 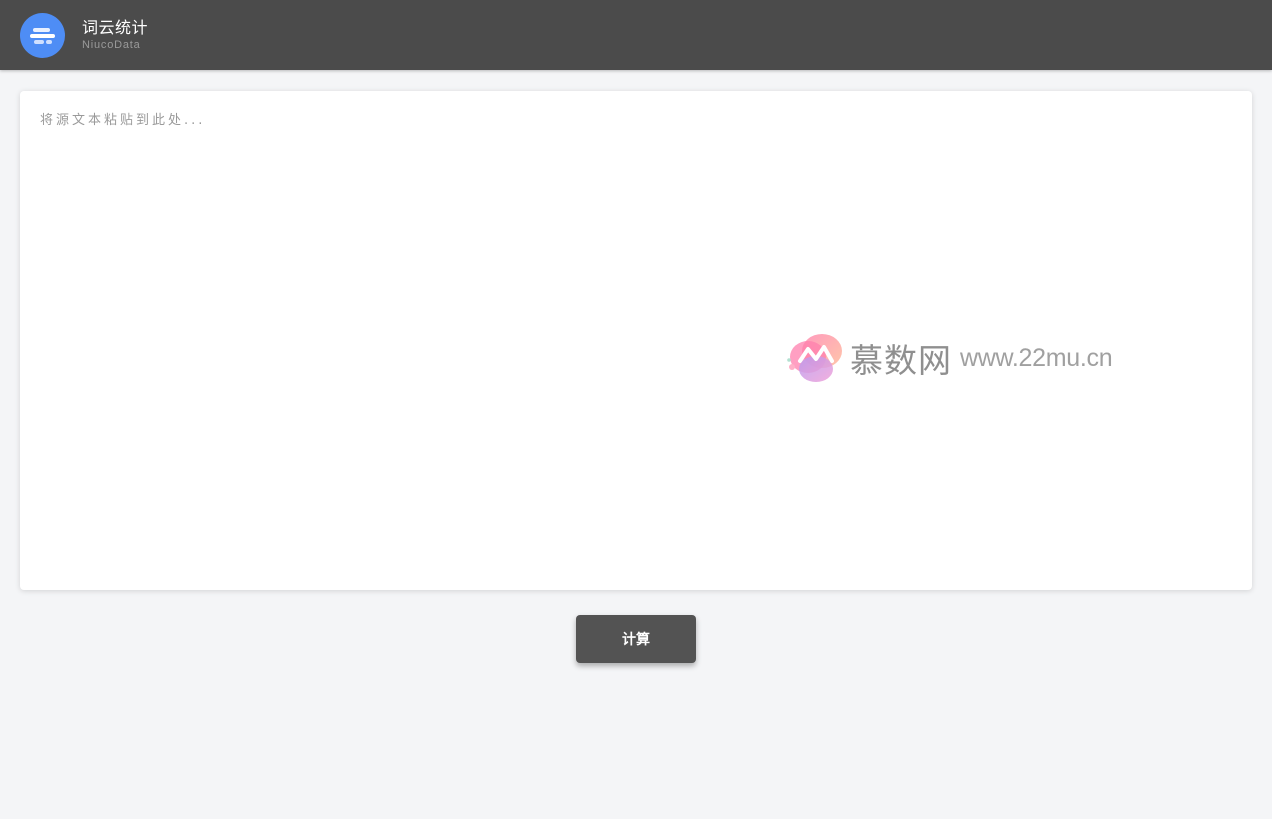 I want to click on calculate-button: 计算, so click(x=636, y=639).